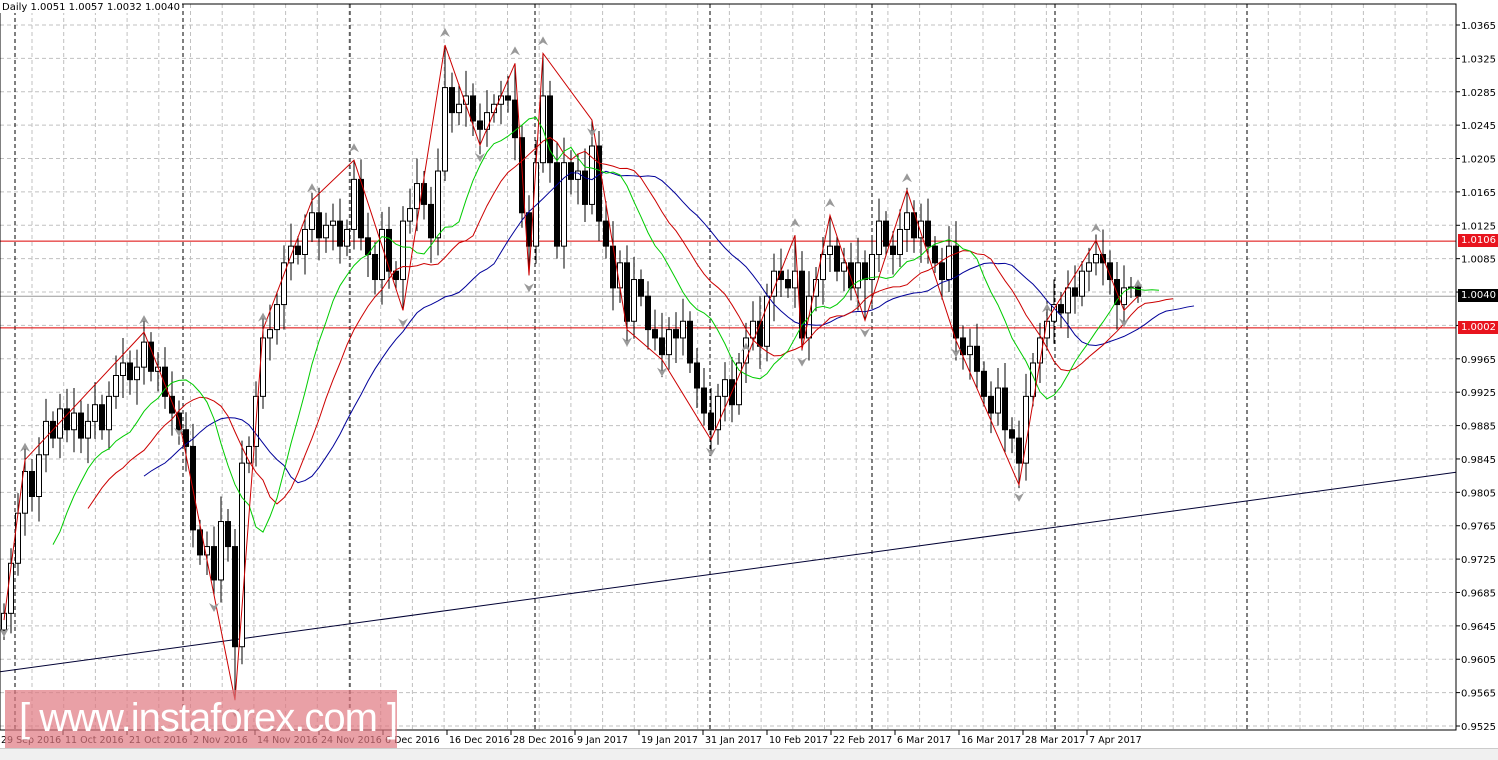 The width and height of the screenshot is (1498, 760). I want to click on ohlc-readout: 1.0051 1.0057 1.0032 1.0040, so click(105, 7).